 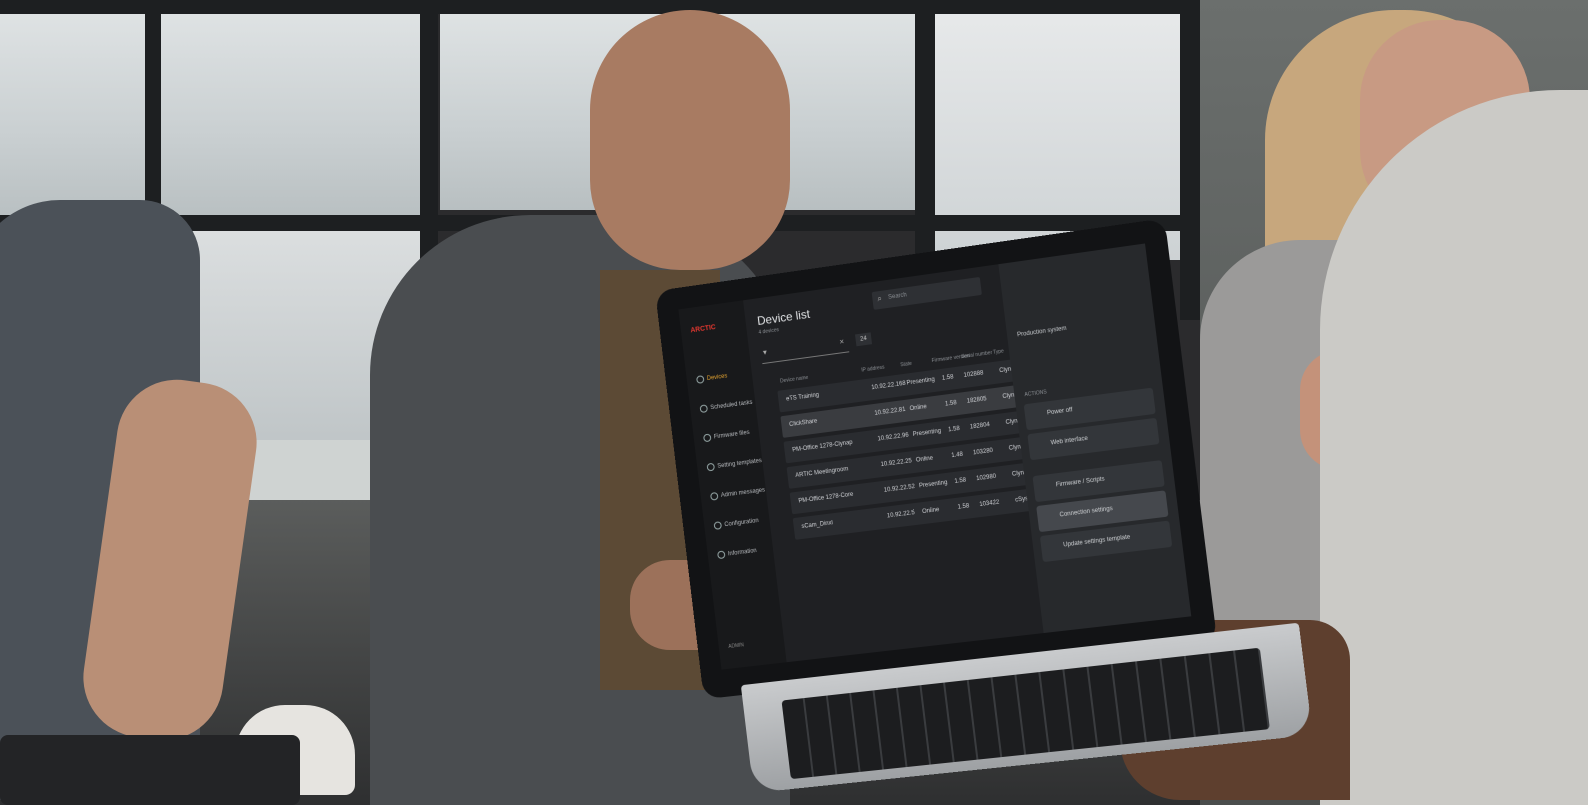 I want to click on device-name: ClickShare, so click(x=803, y=423).